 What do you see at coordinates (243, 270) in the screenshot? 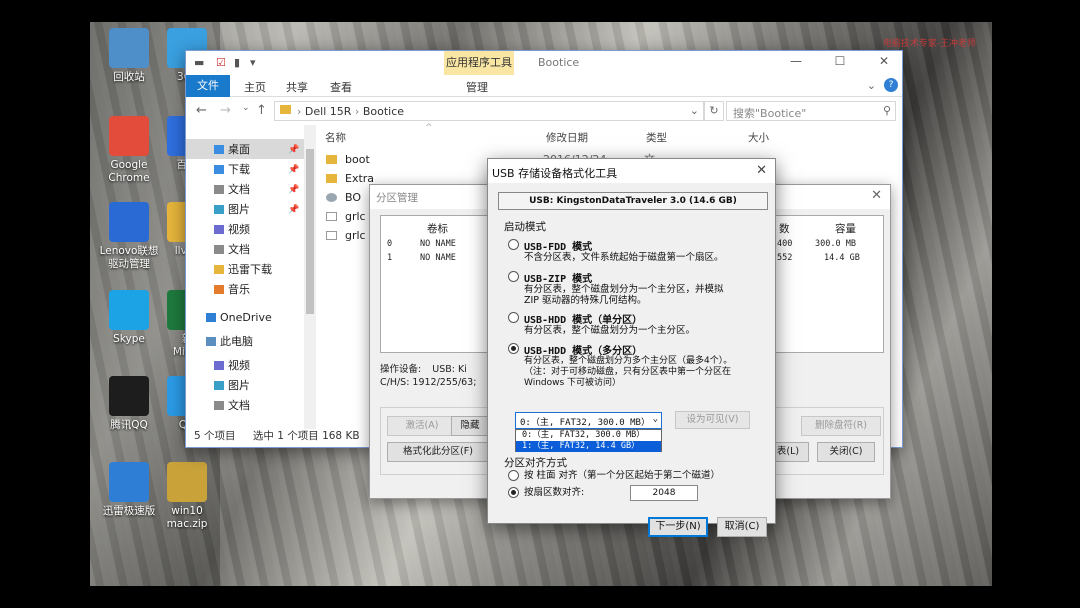
I see `nav-item: 迅雷下载` at bounding box center [243, 270].